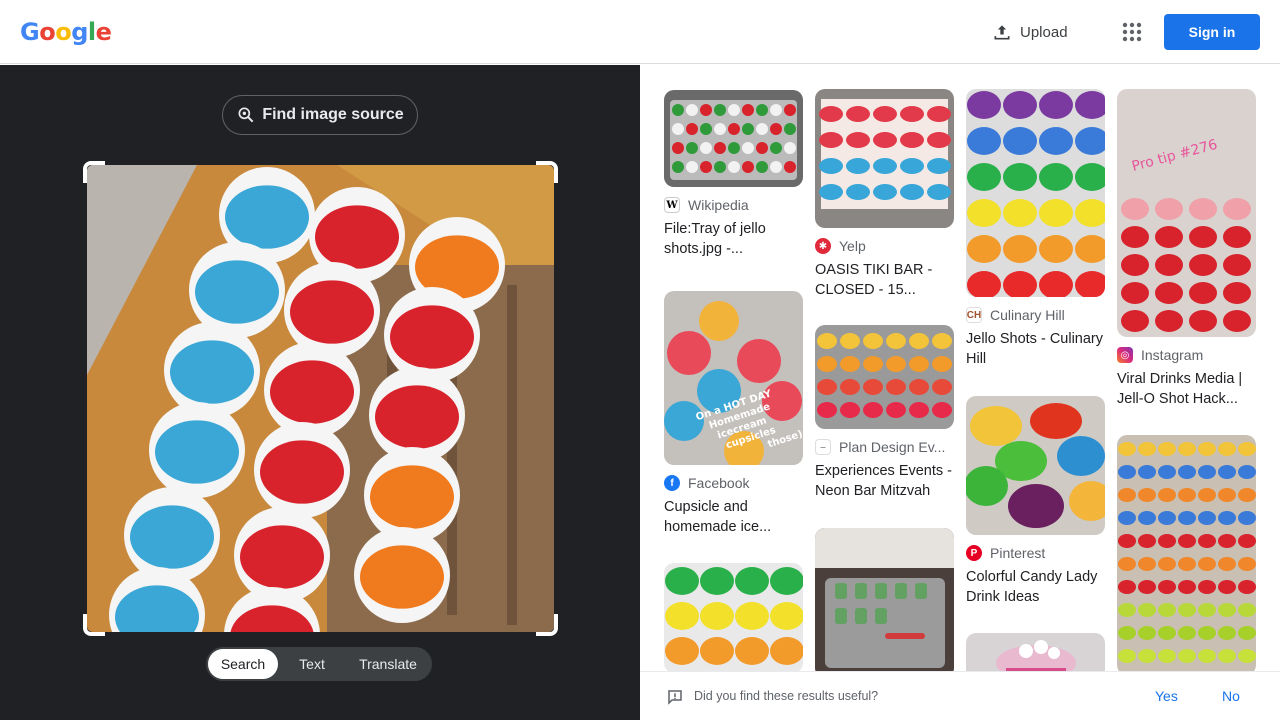  Describe the element at coordinates (974, 553) in the screenshot. I see `pinterest-icon: P` at that location.